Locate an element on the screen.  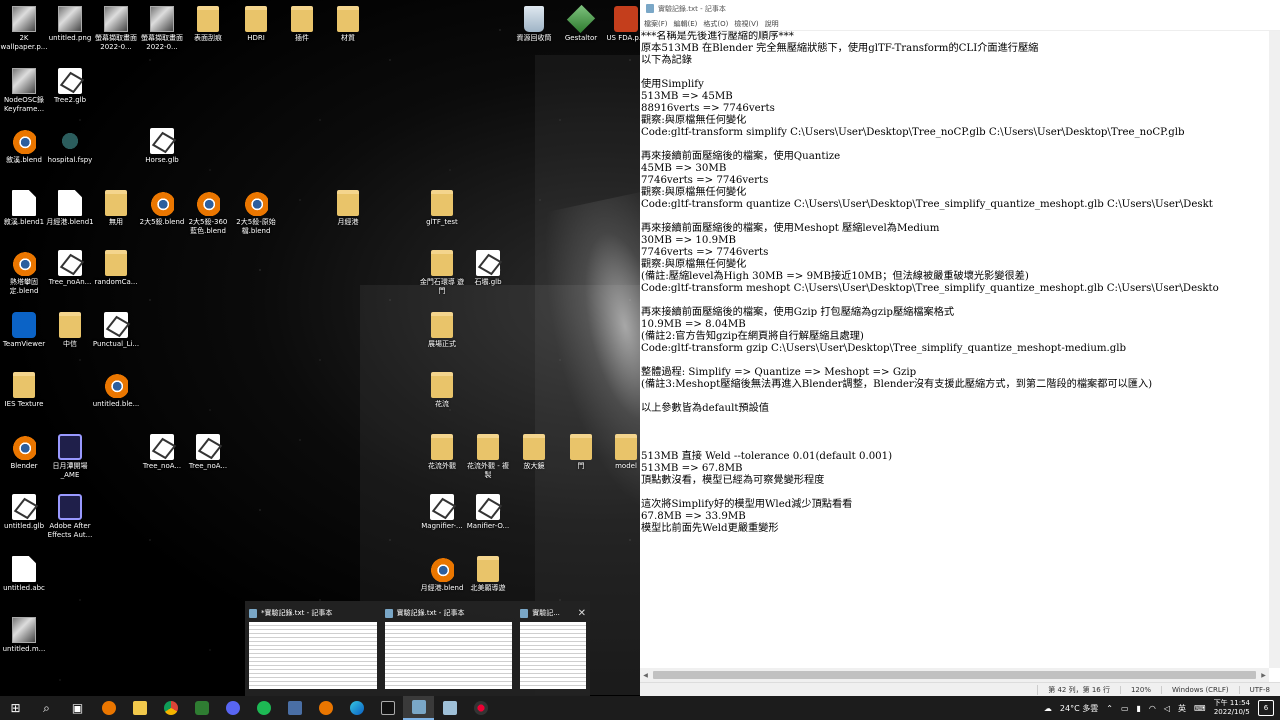
windows-start-icon: ⊞ is located at coordinates (15, 708).